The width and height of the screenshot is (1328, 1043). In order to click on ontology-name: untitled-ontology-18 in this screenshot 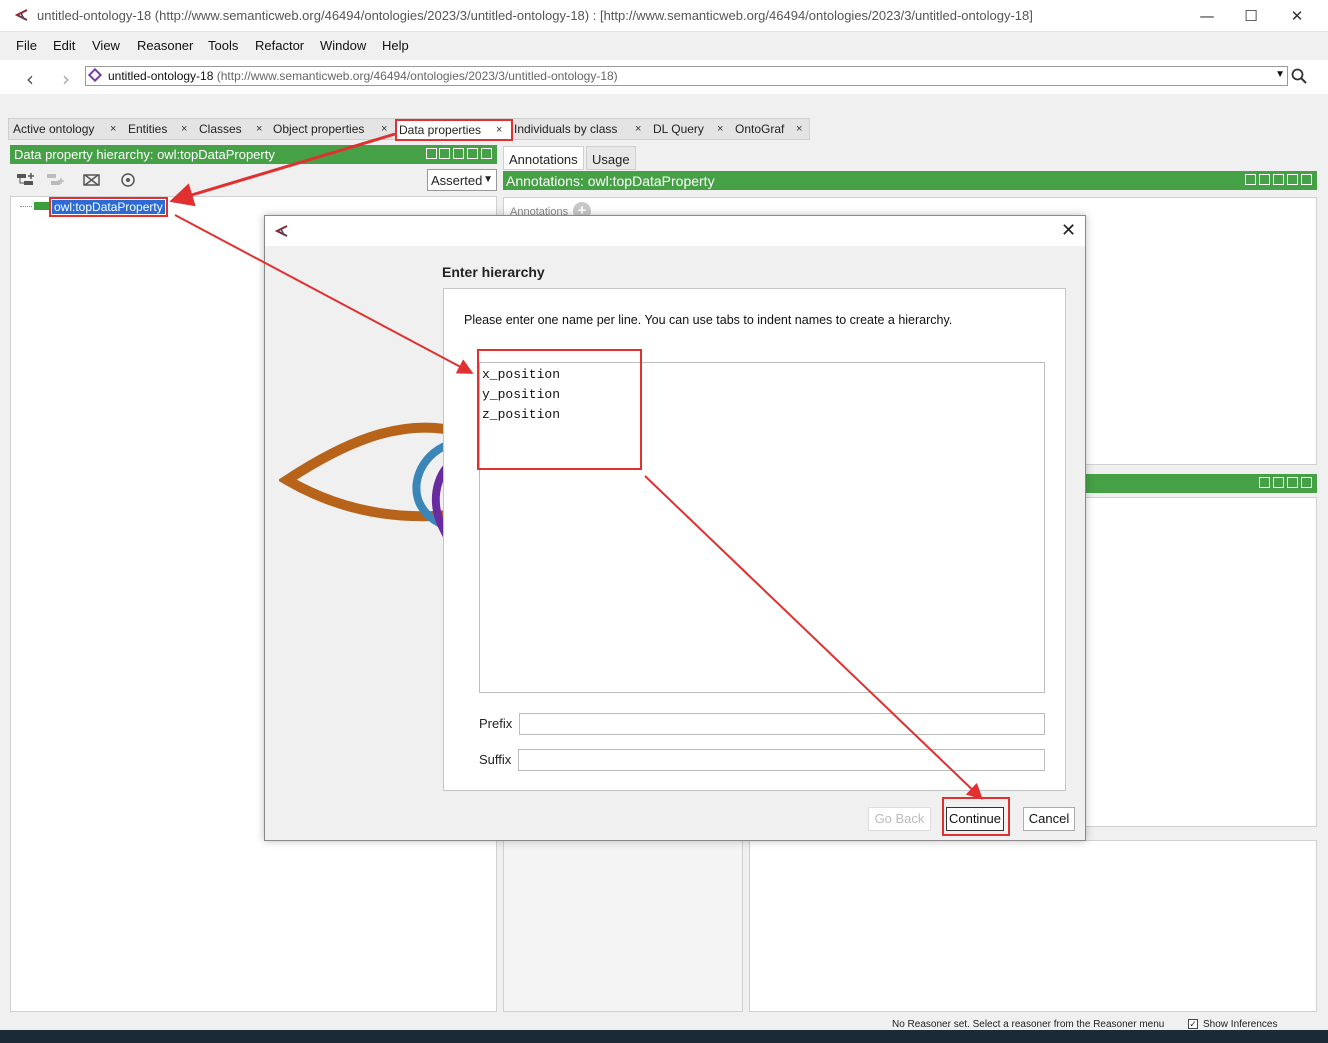, I will do `click(161, 76)`.